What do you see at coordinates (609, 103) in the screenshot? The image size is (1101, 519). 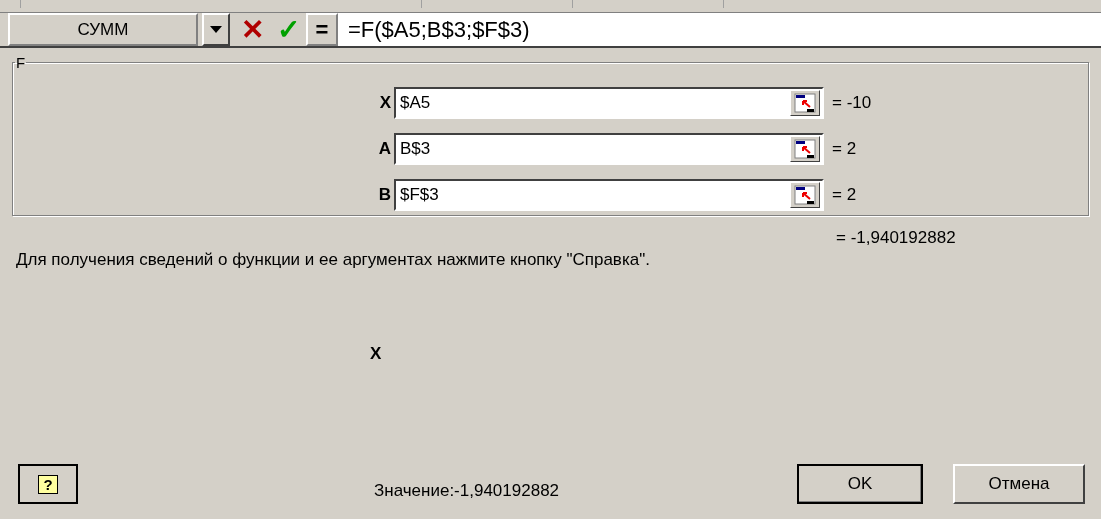 I see `argument-field: $A5` at bounding box center [609, 103].